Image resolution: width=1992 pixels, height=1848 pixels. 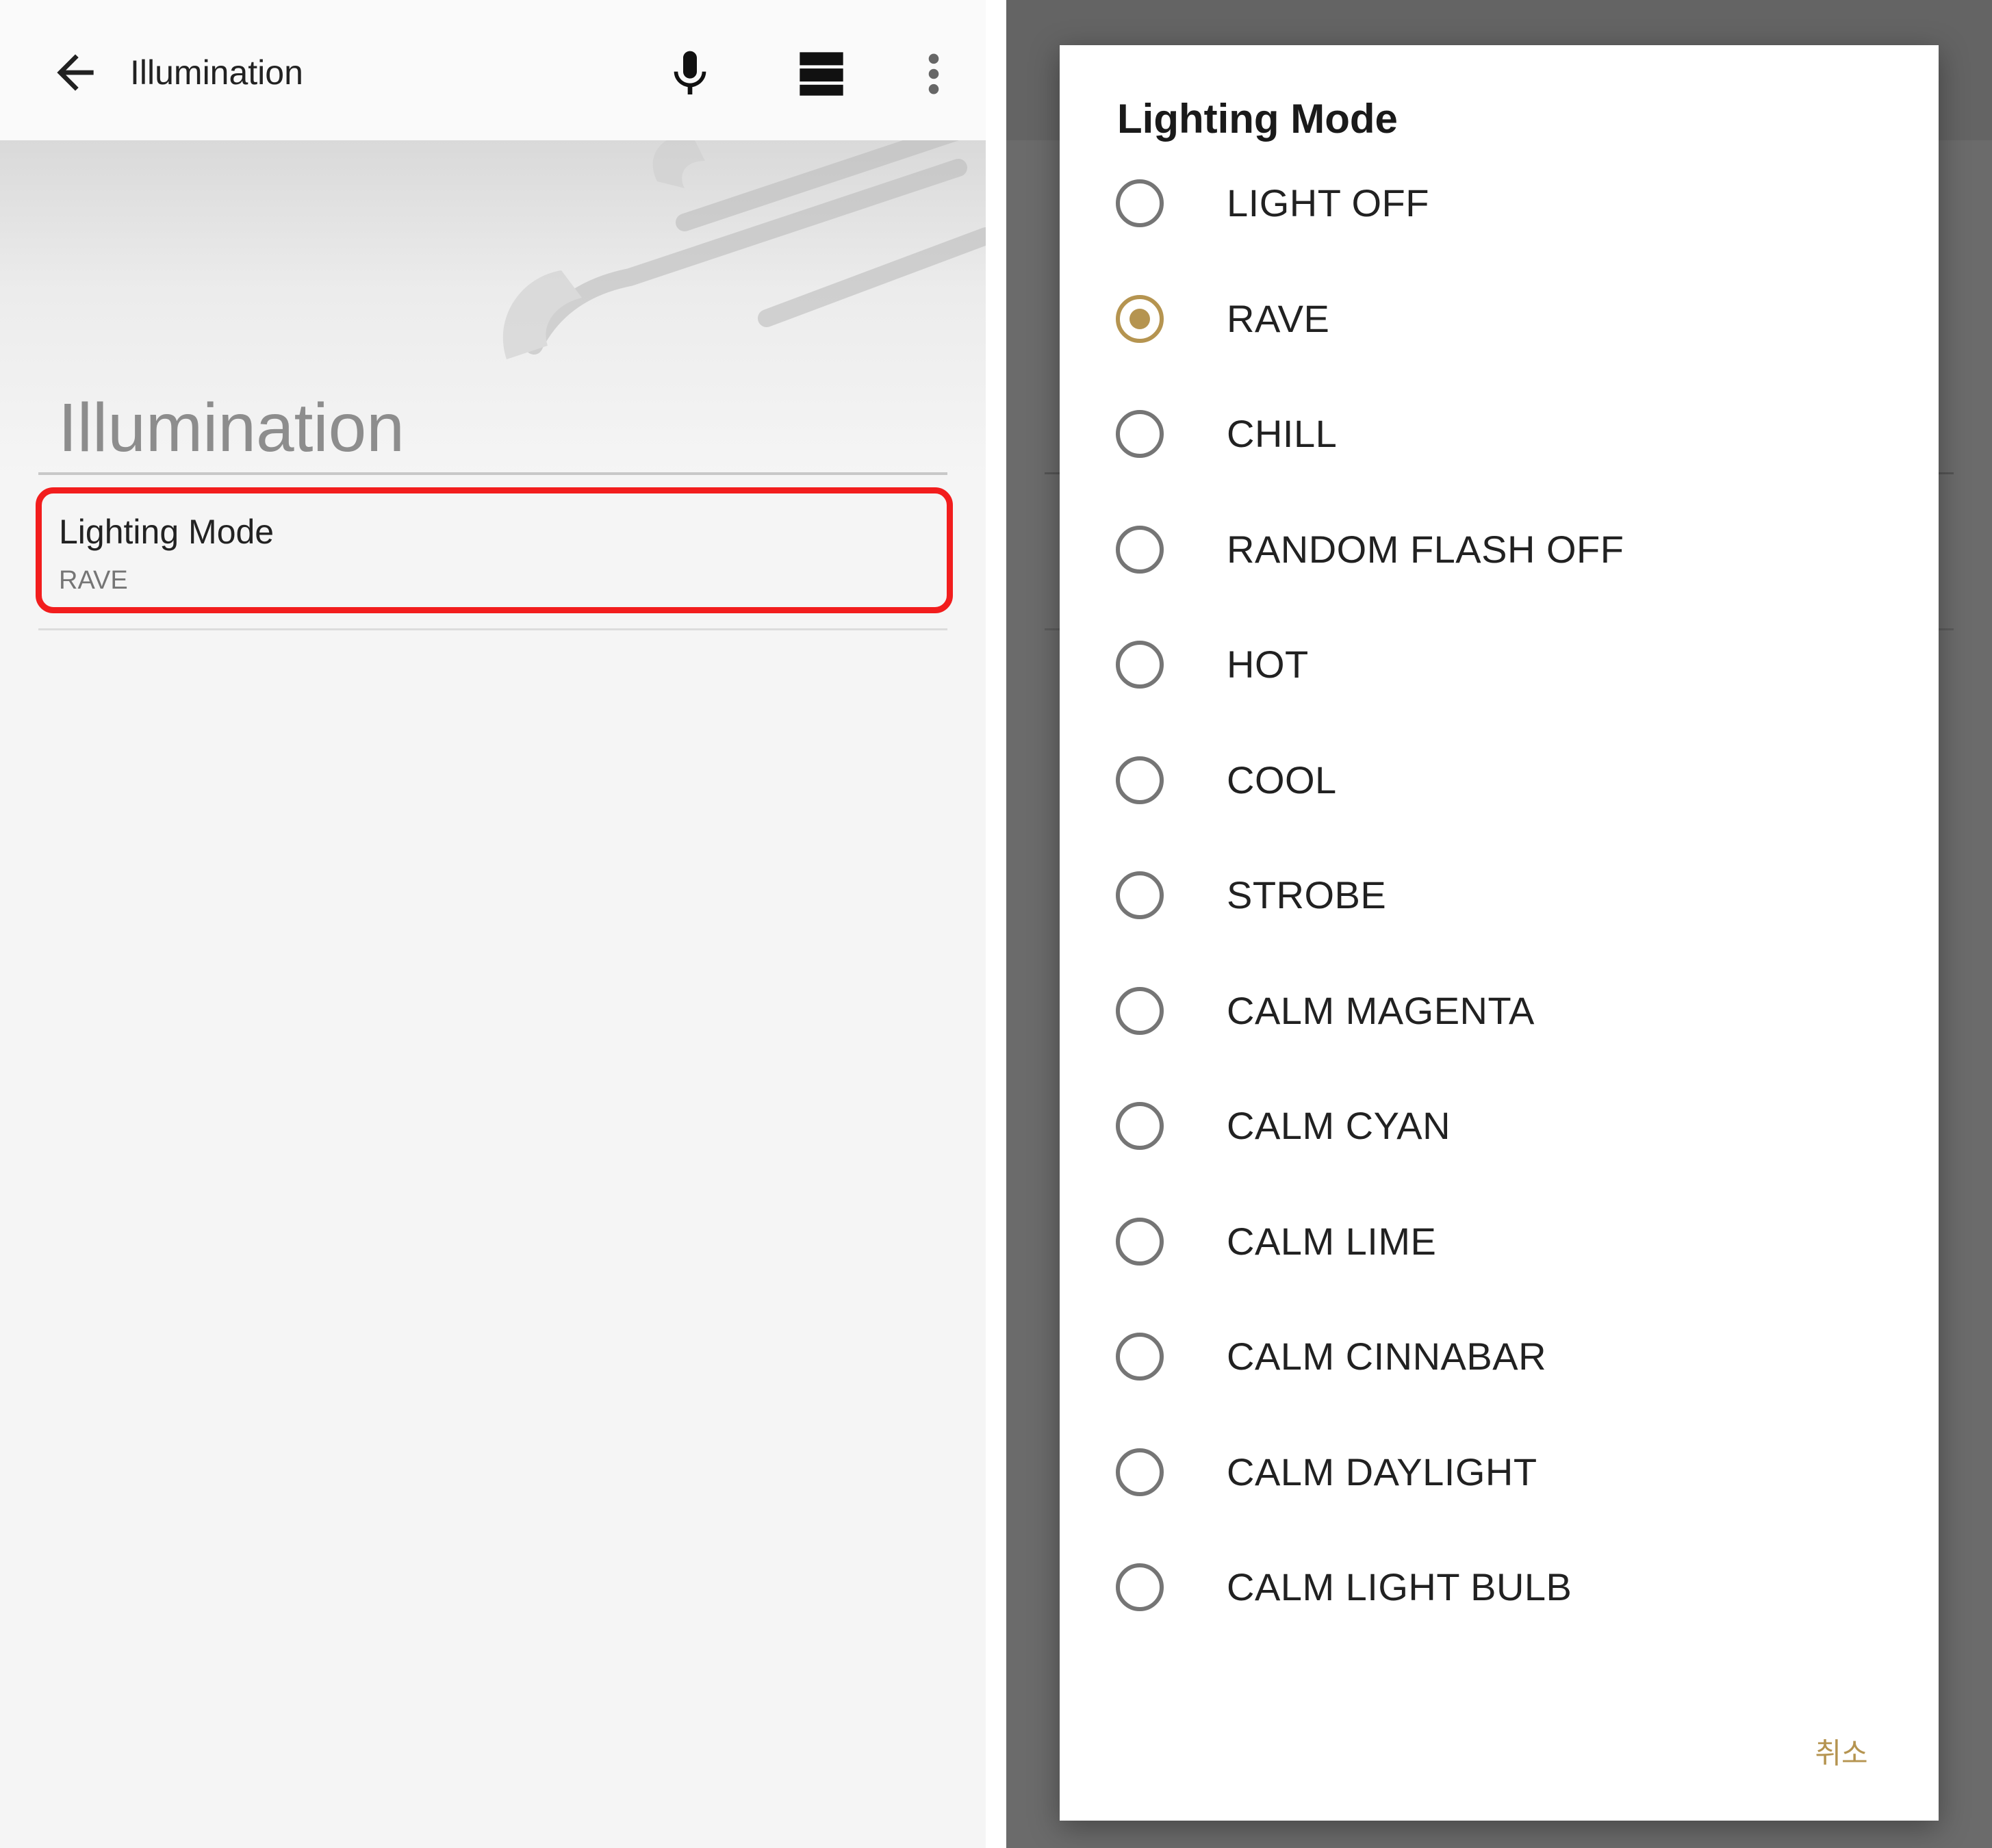 What do you see at coordinates (996, 924) in the screenshot?
I see `panel-separator` at bounding box center [996, 924].